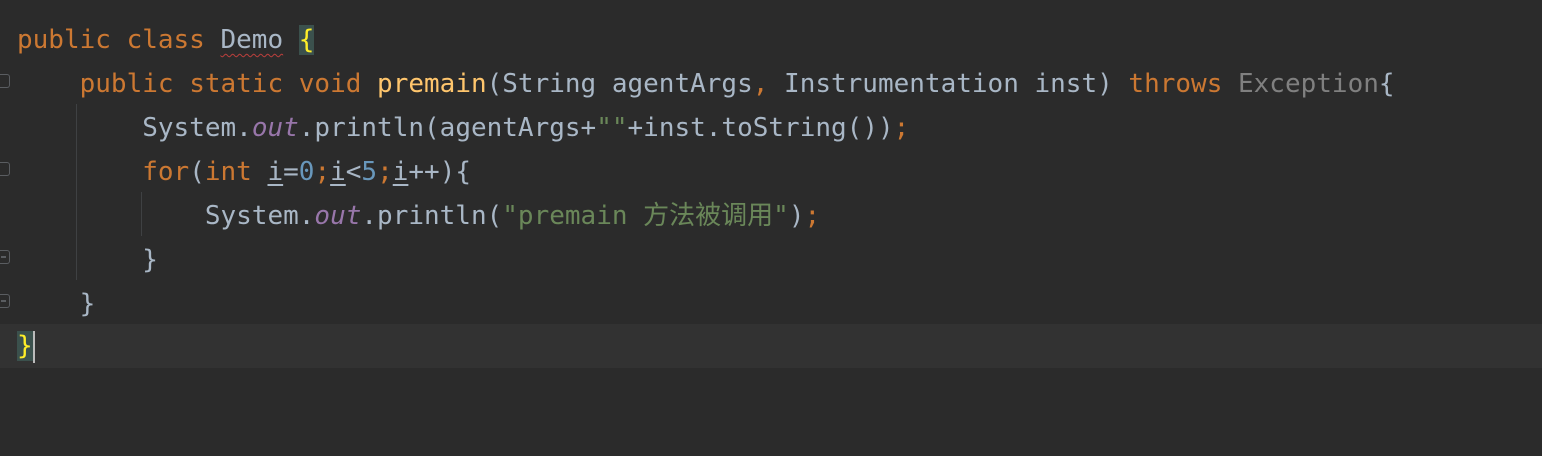 The image size is (1542, 456). I want to click on method-call: .println(, so click(432, 216).